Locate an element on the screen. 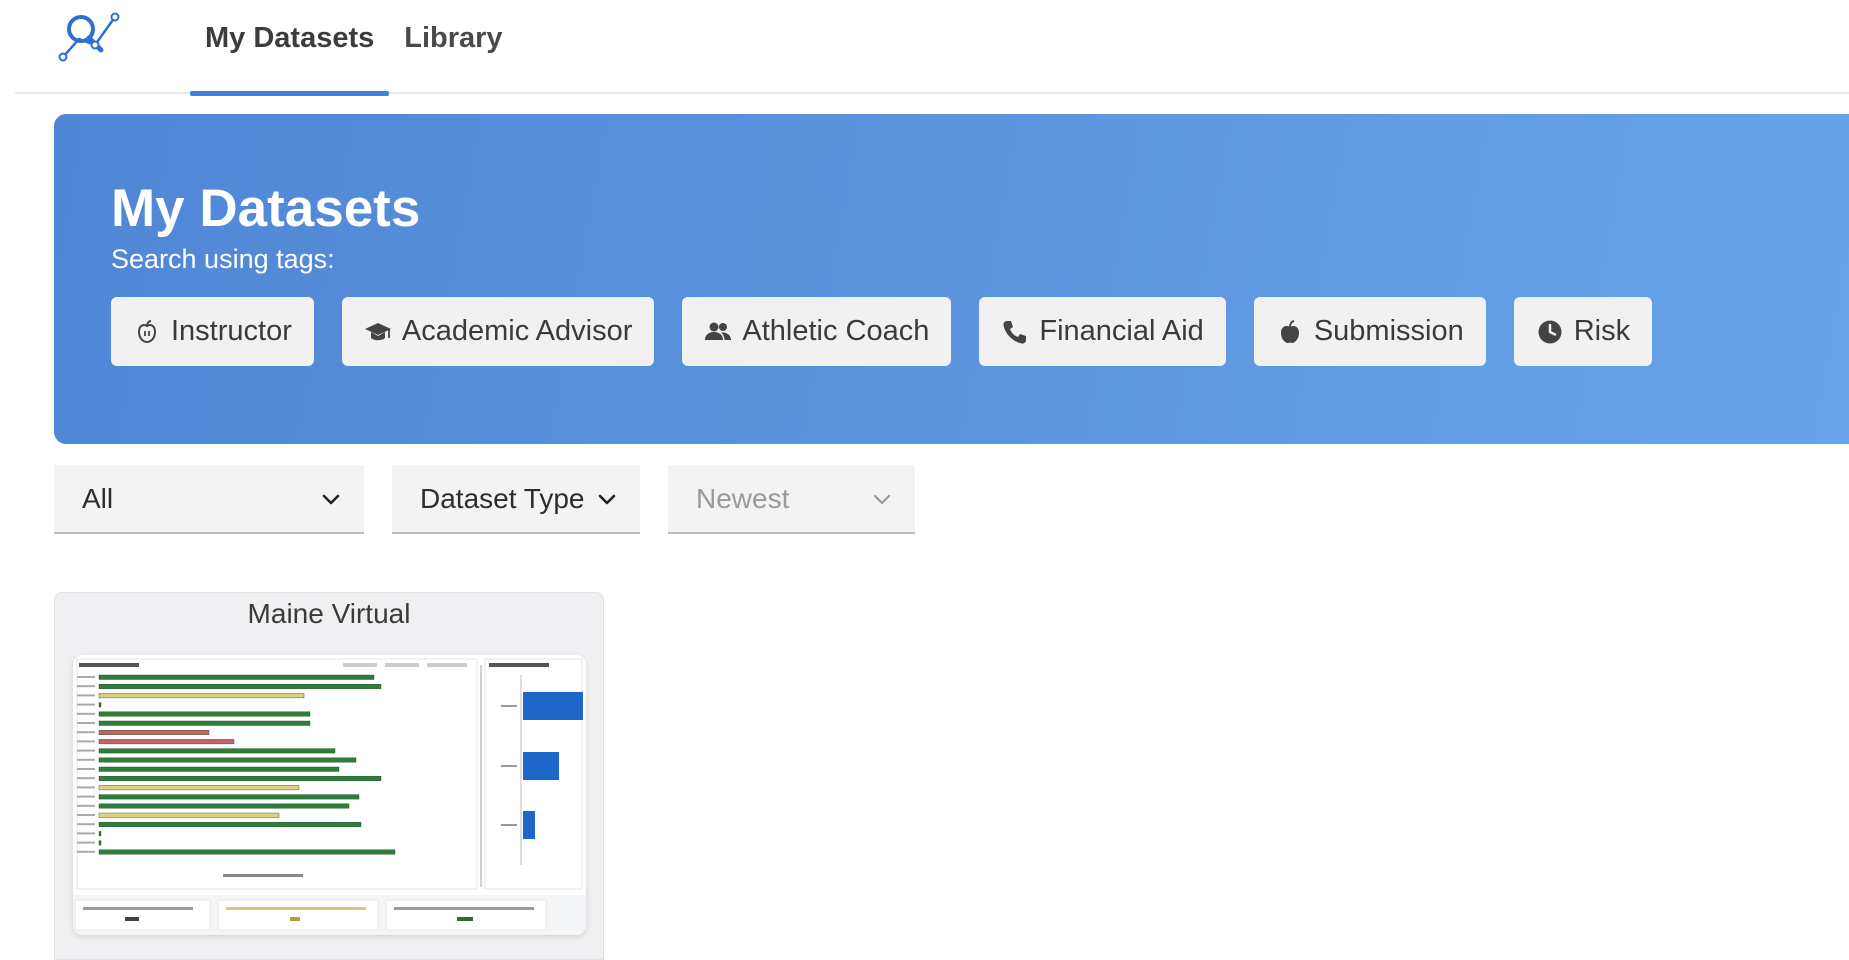 The height and width of the screenshot is (960, 1849). apple-icon is located at coordinates (1289, 331).